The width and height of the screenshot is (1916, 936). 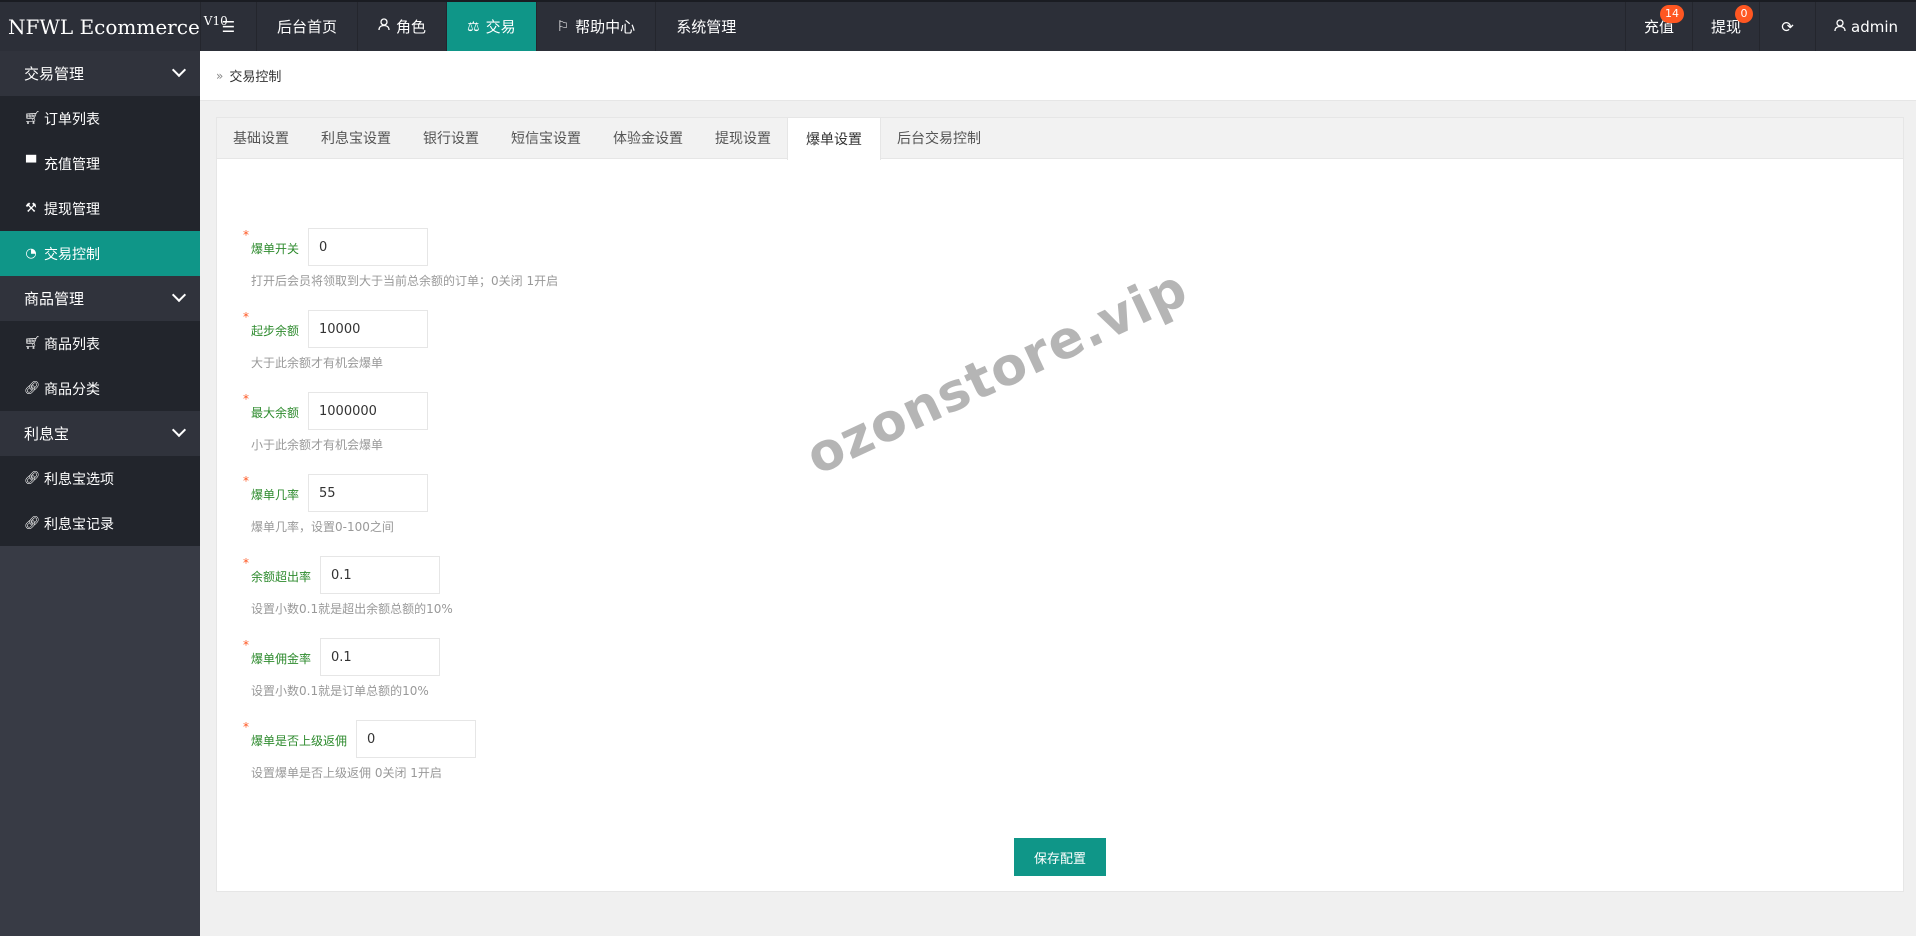 I want to click on app-logo: NFWL Ecommerce V10, so click(x=114, y=26).